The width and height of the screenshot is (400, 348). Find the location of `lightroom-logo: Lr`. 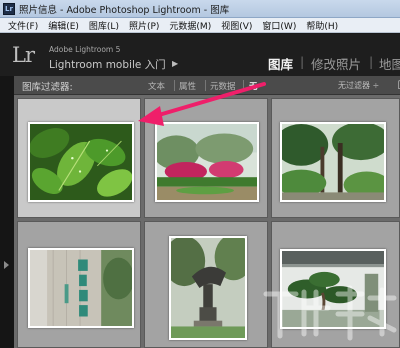

lightroom-logo: Lr is located at coordinates (23, 55).